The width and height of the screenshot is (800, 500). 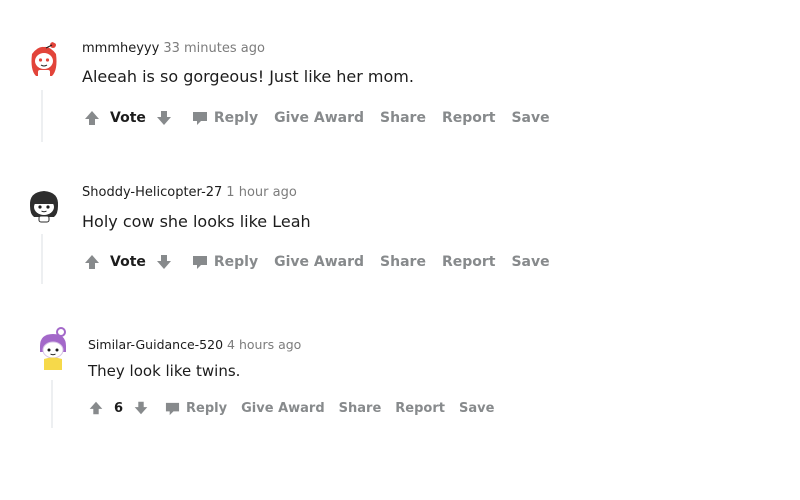 What do you see at coordinates (155, 344) in the screenshot?
I see `author-name: Similar-Guidance-520` at bounding box center [155, 344].